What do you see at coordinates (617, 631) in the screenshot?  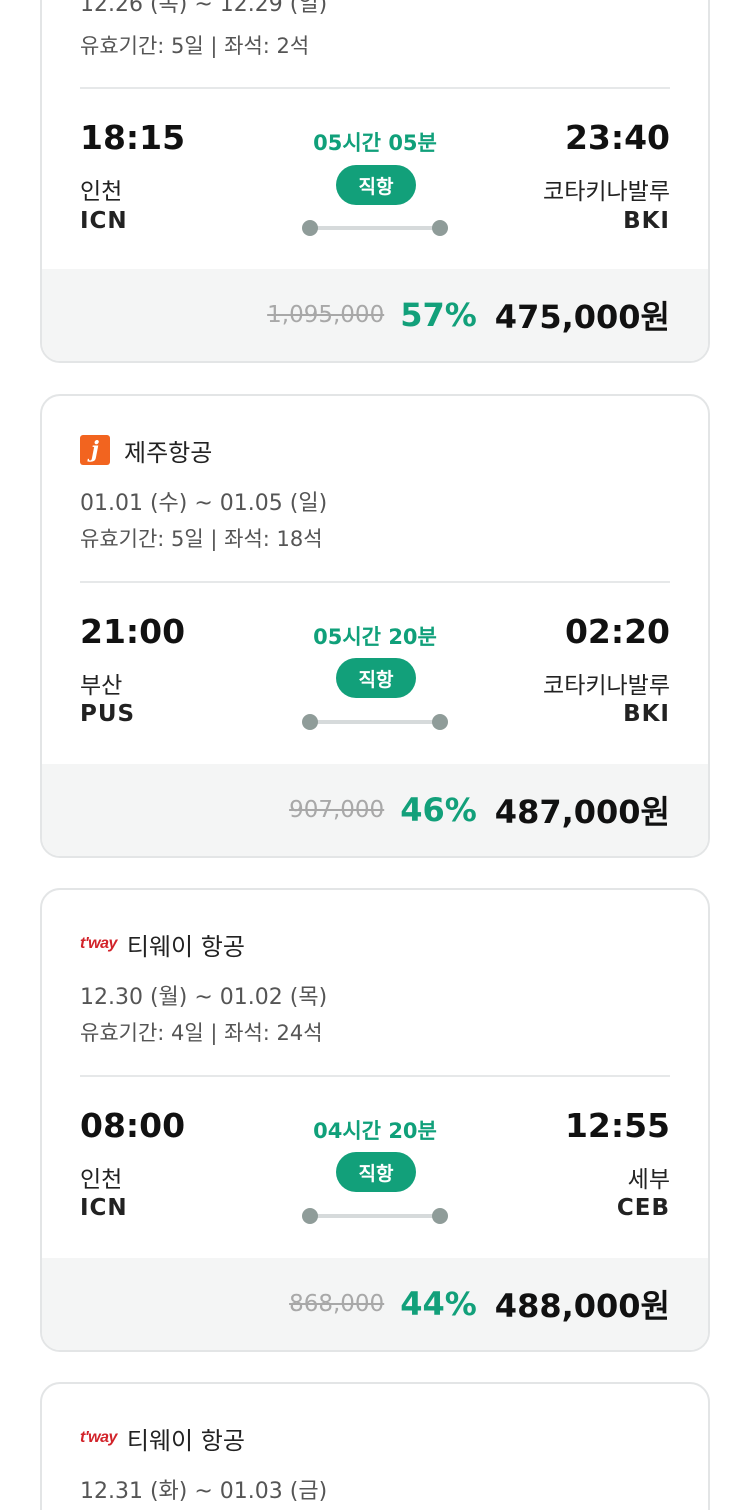 I see `arrival-time: 02:20` at bounding box center [617, 631].